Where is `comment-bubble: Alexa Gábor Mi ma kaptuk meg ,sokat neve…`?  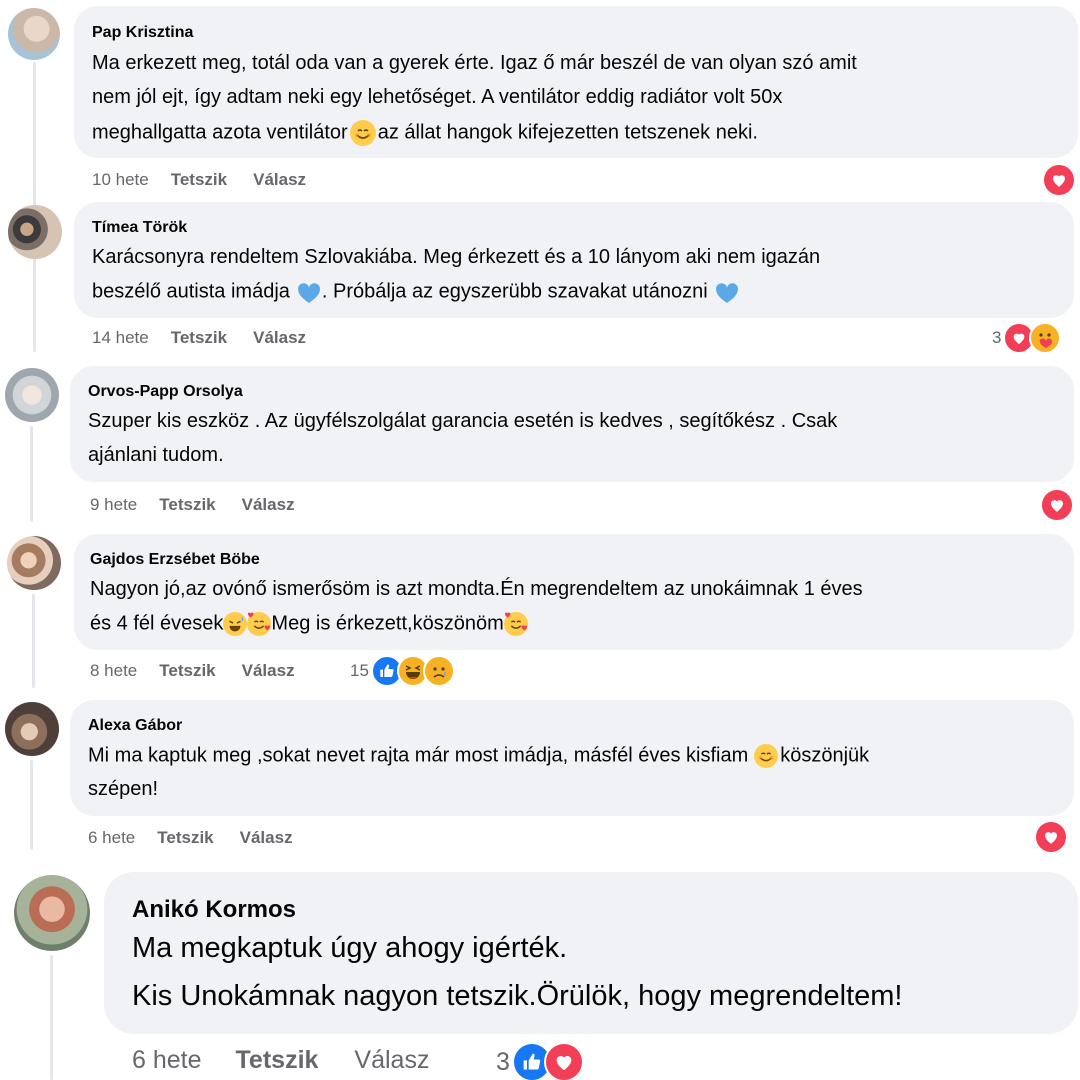 comment-bubble: Alexa Gábor Mi ma kaptuk meg ,sokat neve… is located at coordinates (572, 758).